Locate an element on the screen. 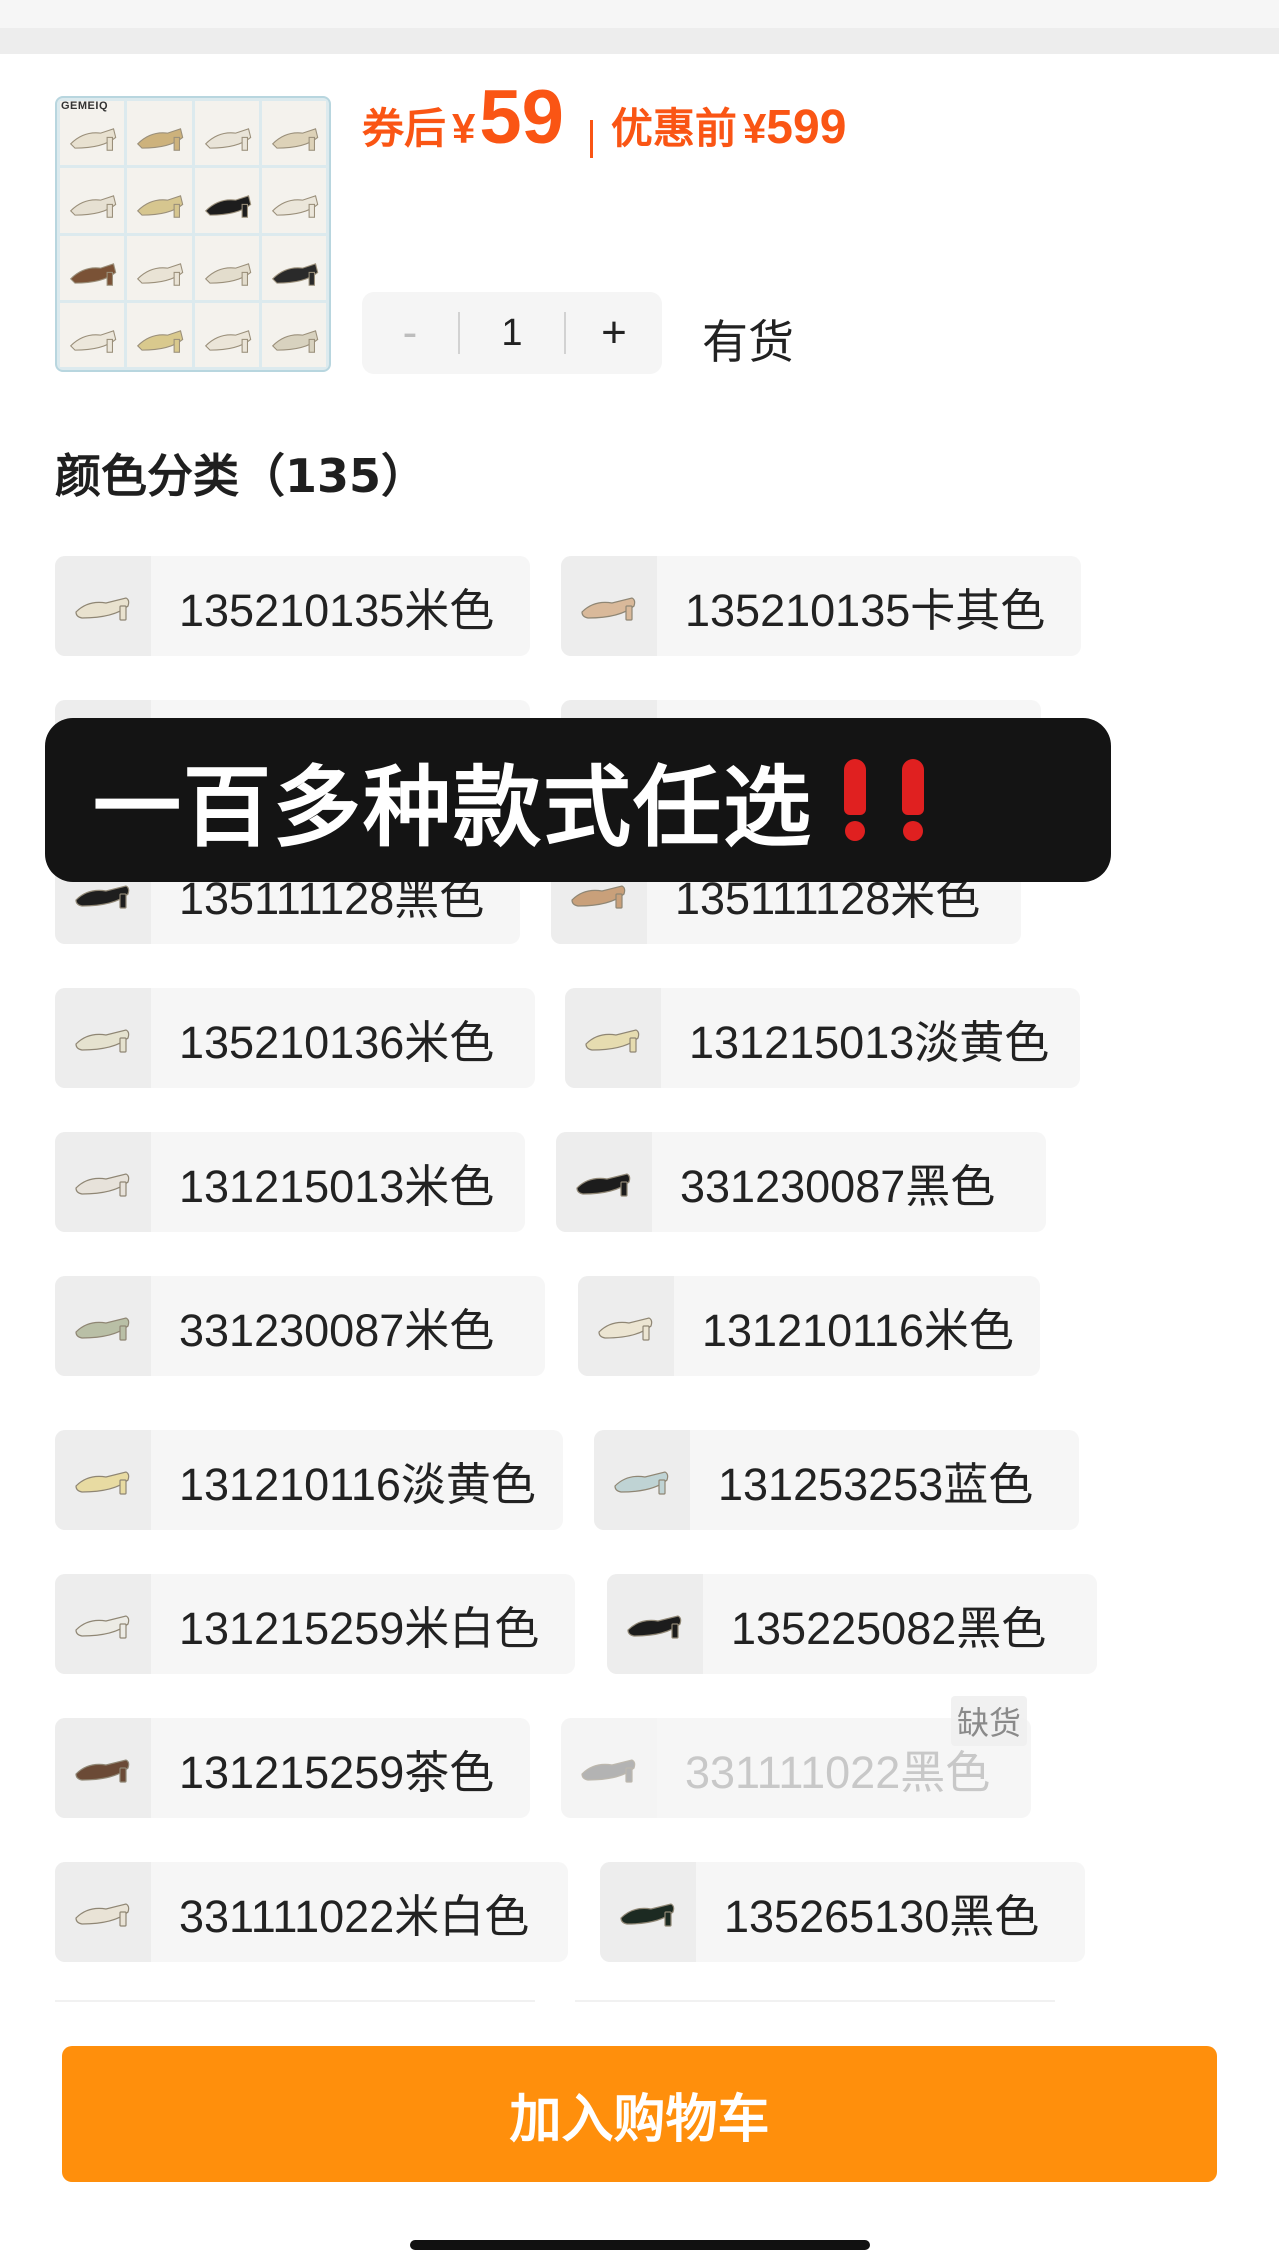 The height and width of the screenshot is (2250, 1279). color-option: 135210136米色 is located at coordinates (295, 1038).